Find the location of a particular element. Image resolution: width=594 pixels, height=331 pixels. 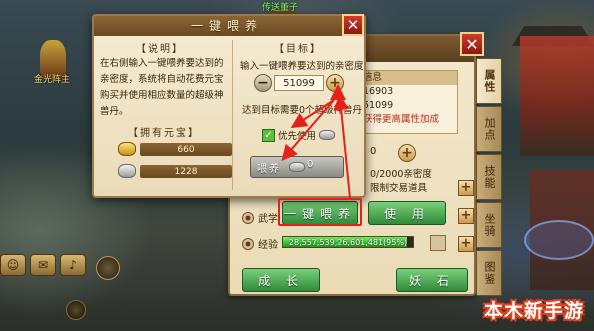

tab-points: 加点 is located at coordinates (489, 129).